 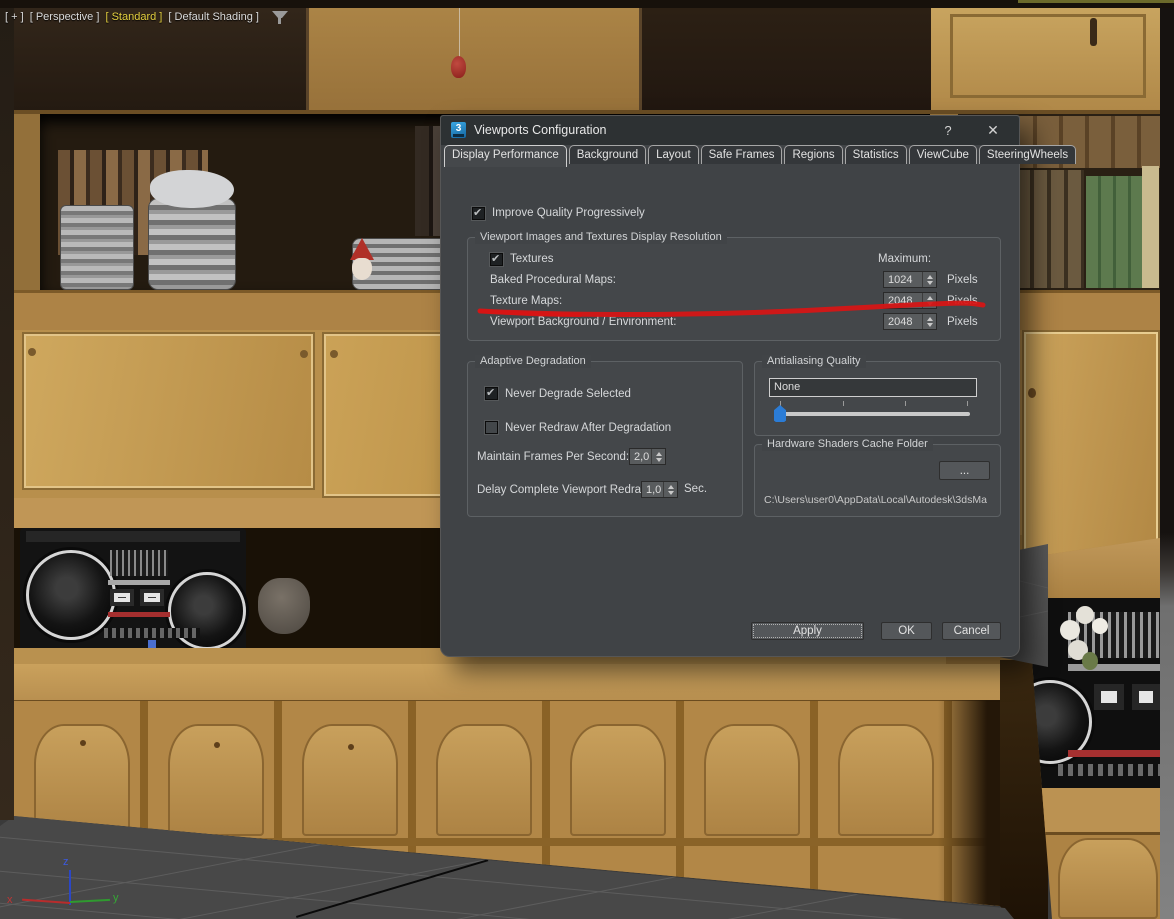 I want to click on adaptive-group-title: Adaptive Degradation, so click(x=533, y=361).